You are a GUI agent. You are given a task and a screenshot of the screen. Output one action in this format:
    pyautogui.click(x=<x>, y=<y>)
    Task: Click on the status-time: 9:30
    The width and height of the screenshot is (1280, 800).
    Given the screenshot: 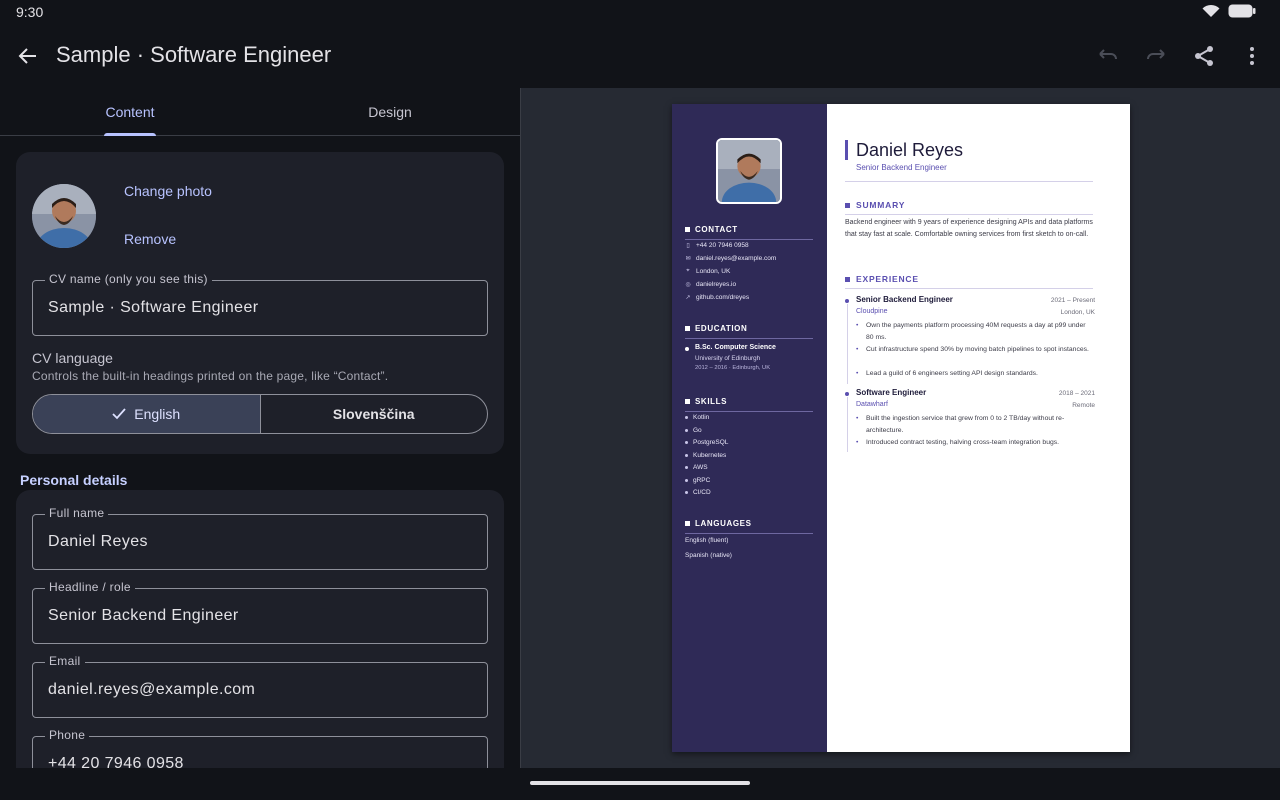 What is the action you would take?
    pyautogui.click(x=30, y=12)
    